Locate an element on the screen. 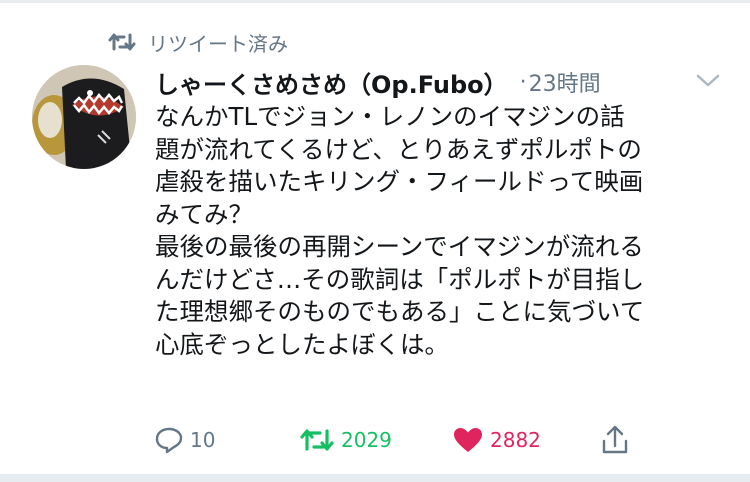 This screenshot has width=750, height=482. tweet-actions: 10 2029 2882 is located at coordinates (375, 440).